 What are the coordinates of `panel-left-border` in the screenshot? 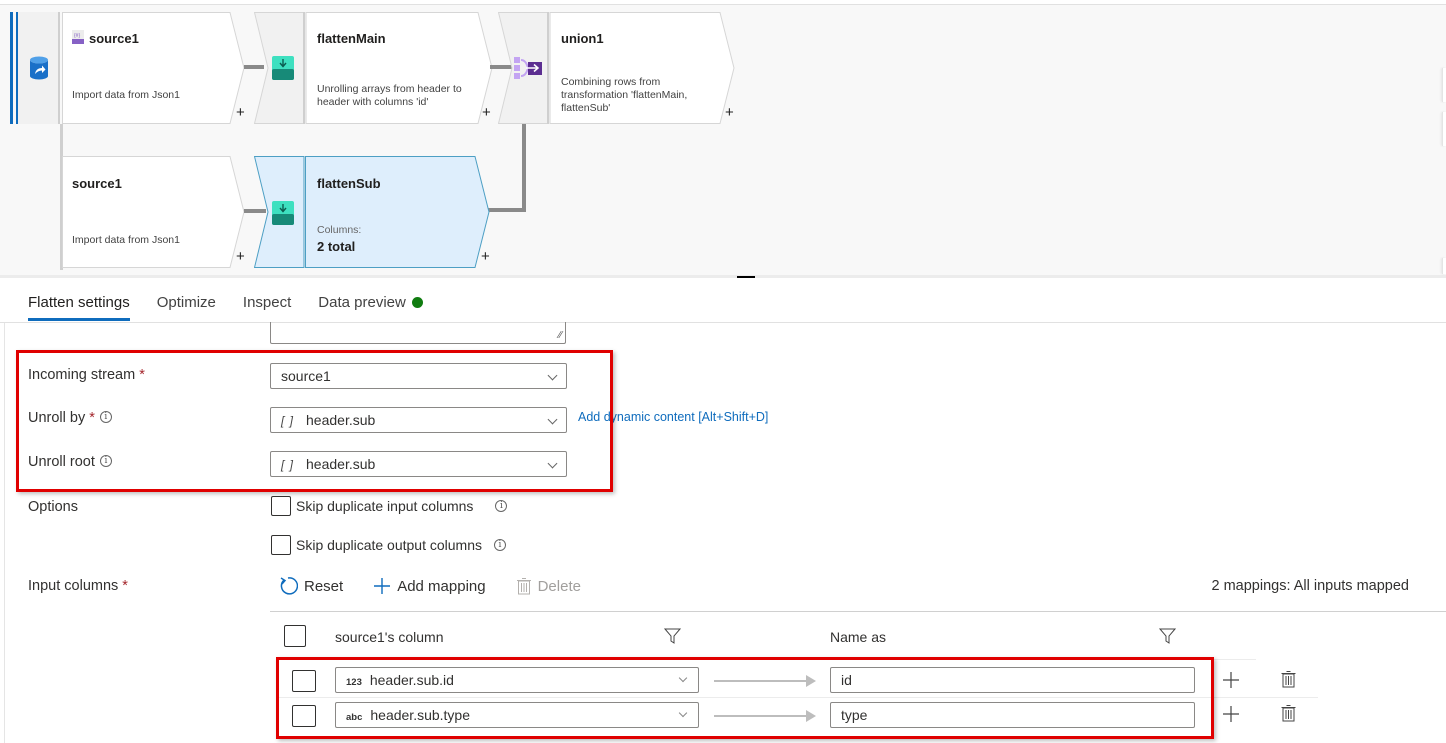 It's located at (4, 533).